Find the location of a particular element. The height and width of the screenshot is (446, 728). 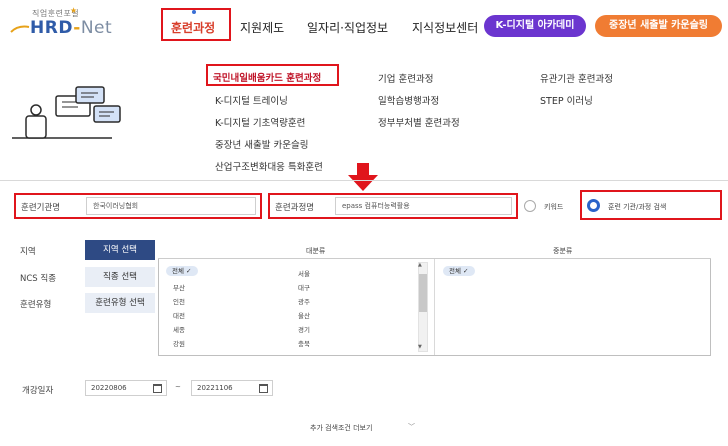

region-item: 부산 is located at coordinates (179, 287).